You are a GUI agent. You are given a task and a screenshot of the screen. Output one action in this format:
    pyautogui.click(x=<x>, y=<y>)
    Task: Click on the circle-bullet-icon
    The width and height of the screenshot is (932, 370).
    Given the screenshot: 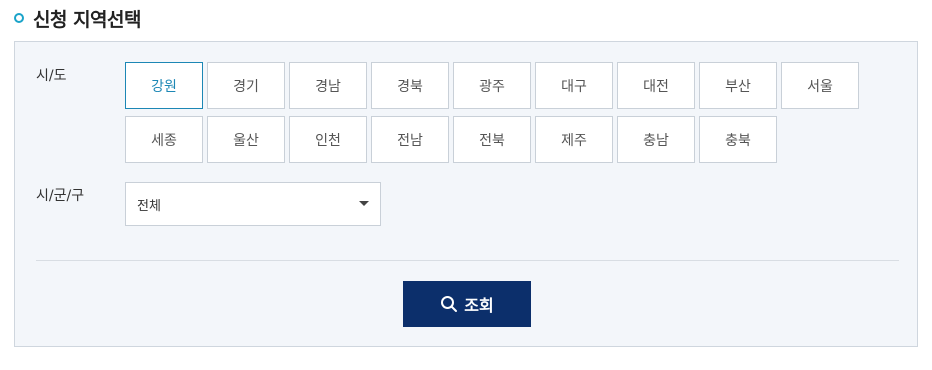 What is the action you would take?
    pyautogui.click(x=19, y=18)
    